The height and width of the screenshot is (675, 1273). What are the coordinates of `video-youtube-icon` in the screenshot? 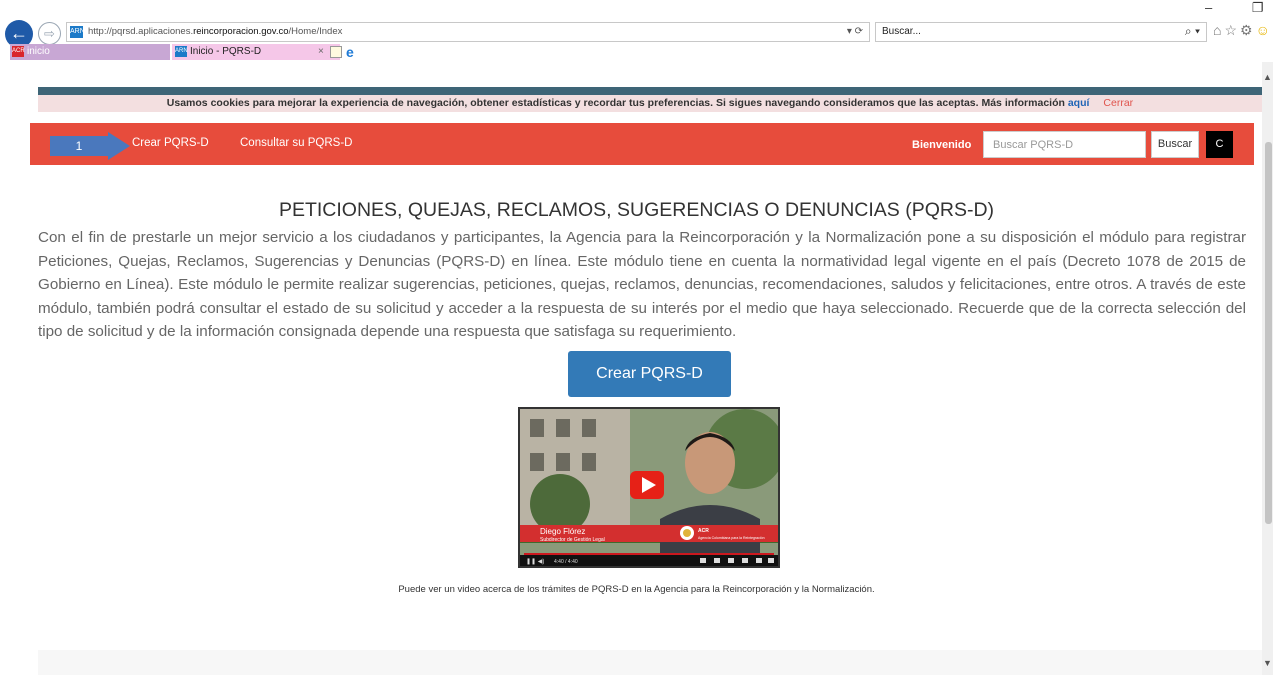 It's located at (745, 560).